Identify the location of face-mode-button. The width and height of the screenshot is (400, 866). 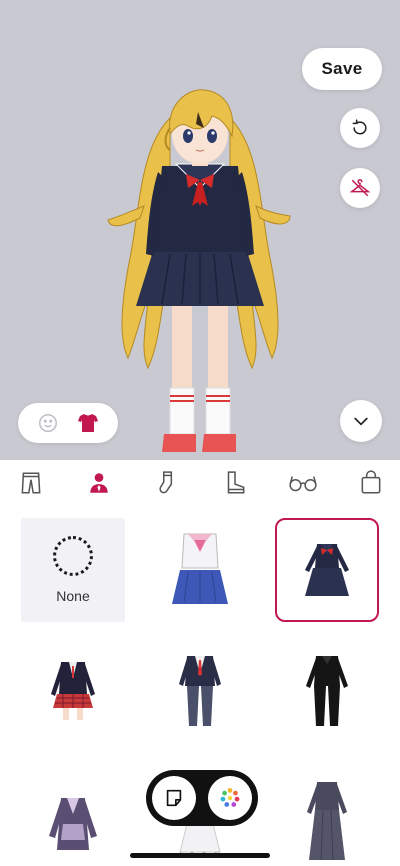
(48, 423).